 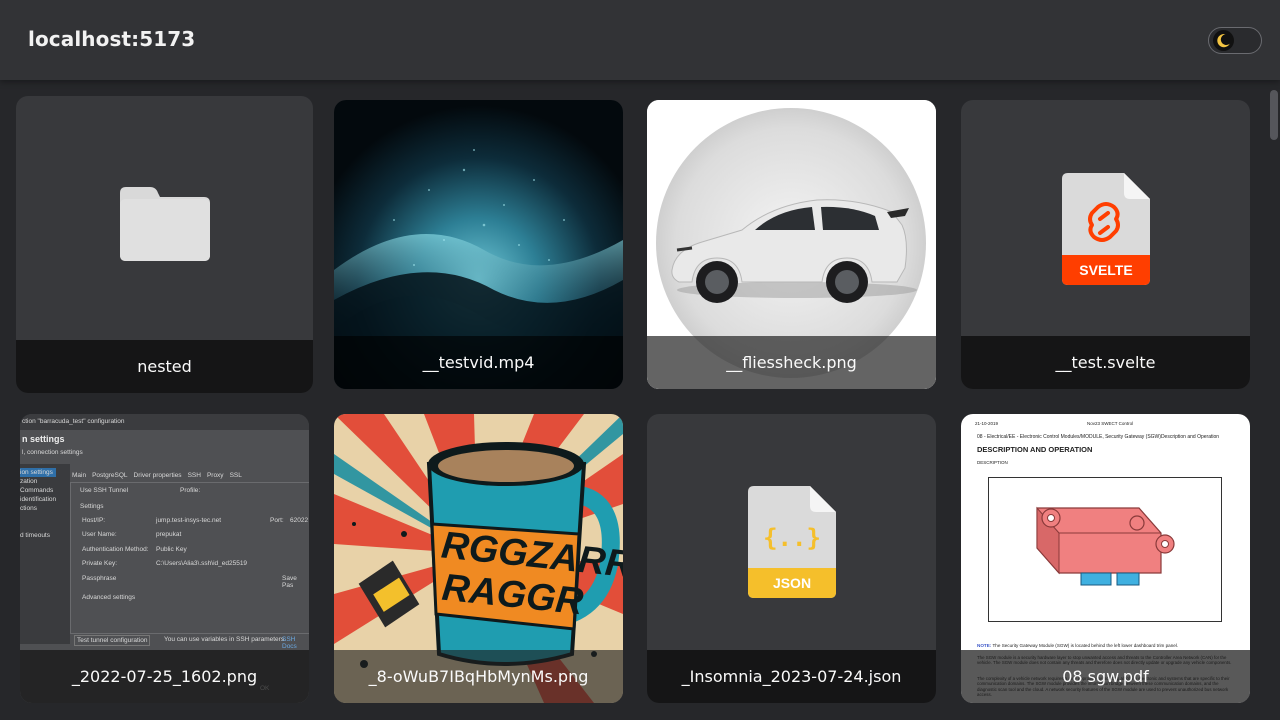 What do you see at coordinates (52, 452) in the screenshot?
I see `thumb-subheading: l, connection settings` at bounding box center [52, 452].